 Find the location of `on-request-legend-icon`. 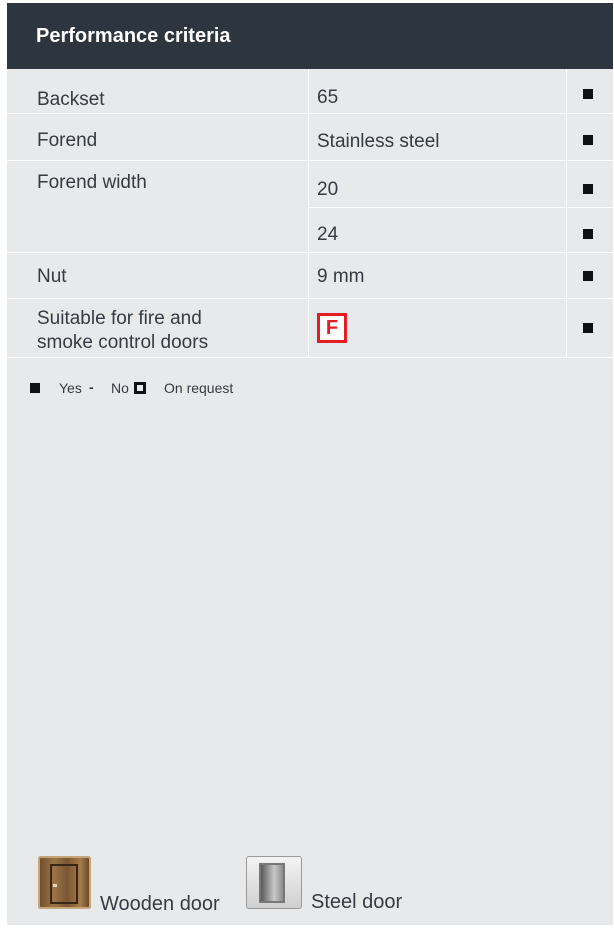

on-request-legend-icon is located at coordinates (140, 388).